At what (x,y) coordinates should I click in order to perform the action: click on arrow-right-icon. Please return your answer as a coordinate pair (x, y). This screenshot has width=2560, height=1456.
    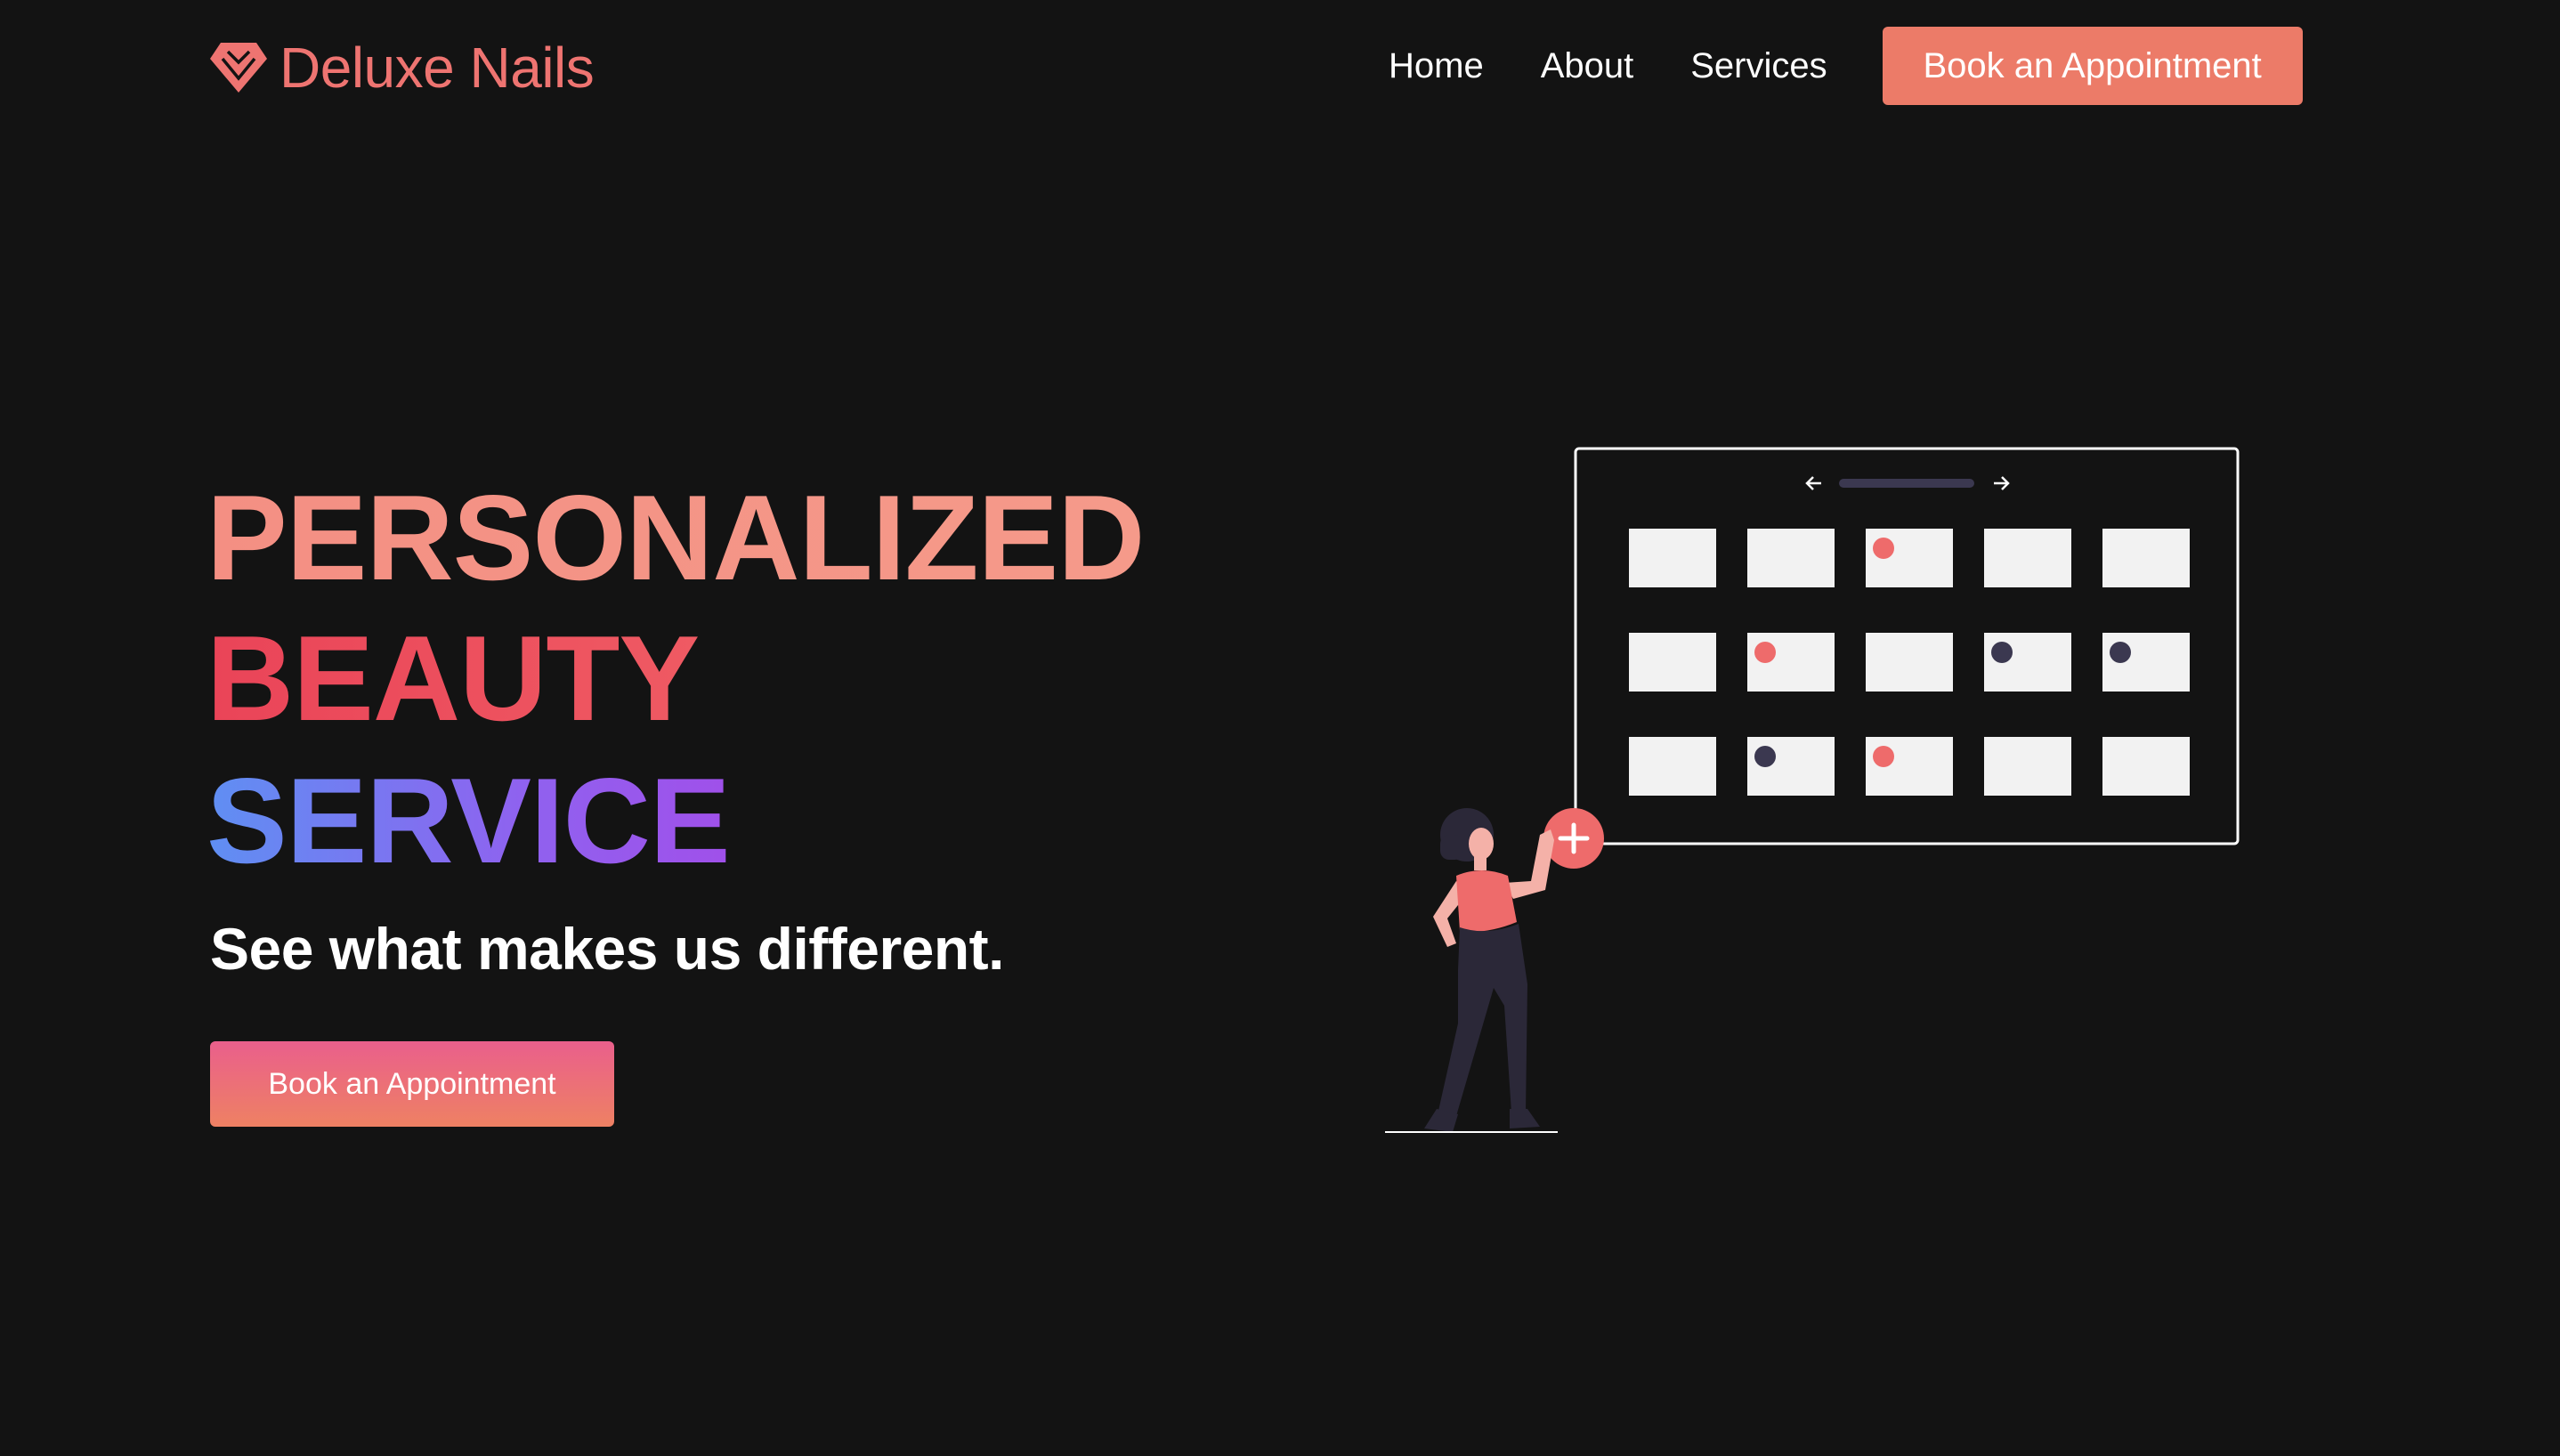
    Looking at the image, I should click on (2002, 483).